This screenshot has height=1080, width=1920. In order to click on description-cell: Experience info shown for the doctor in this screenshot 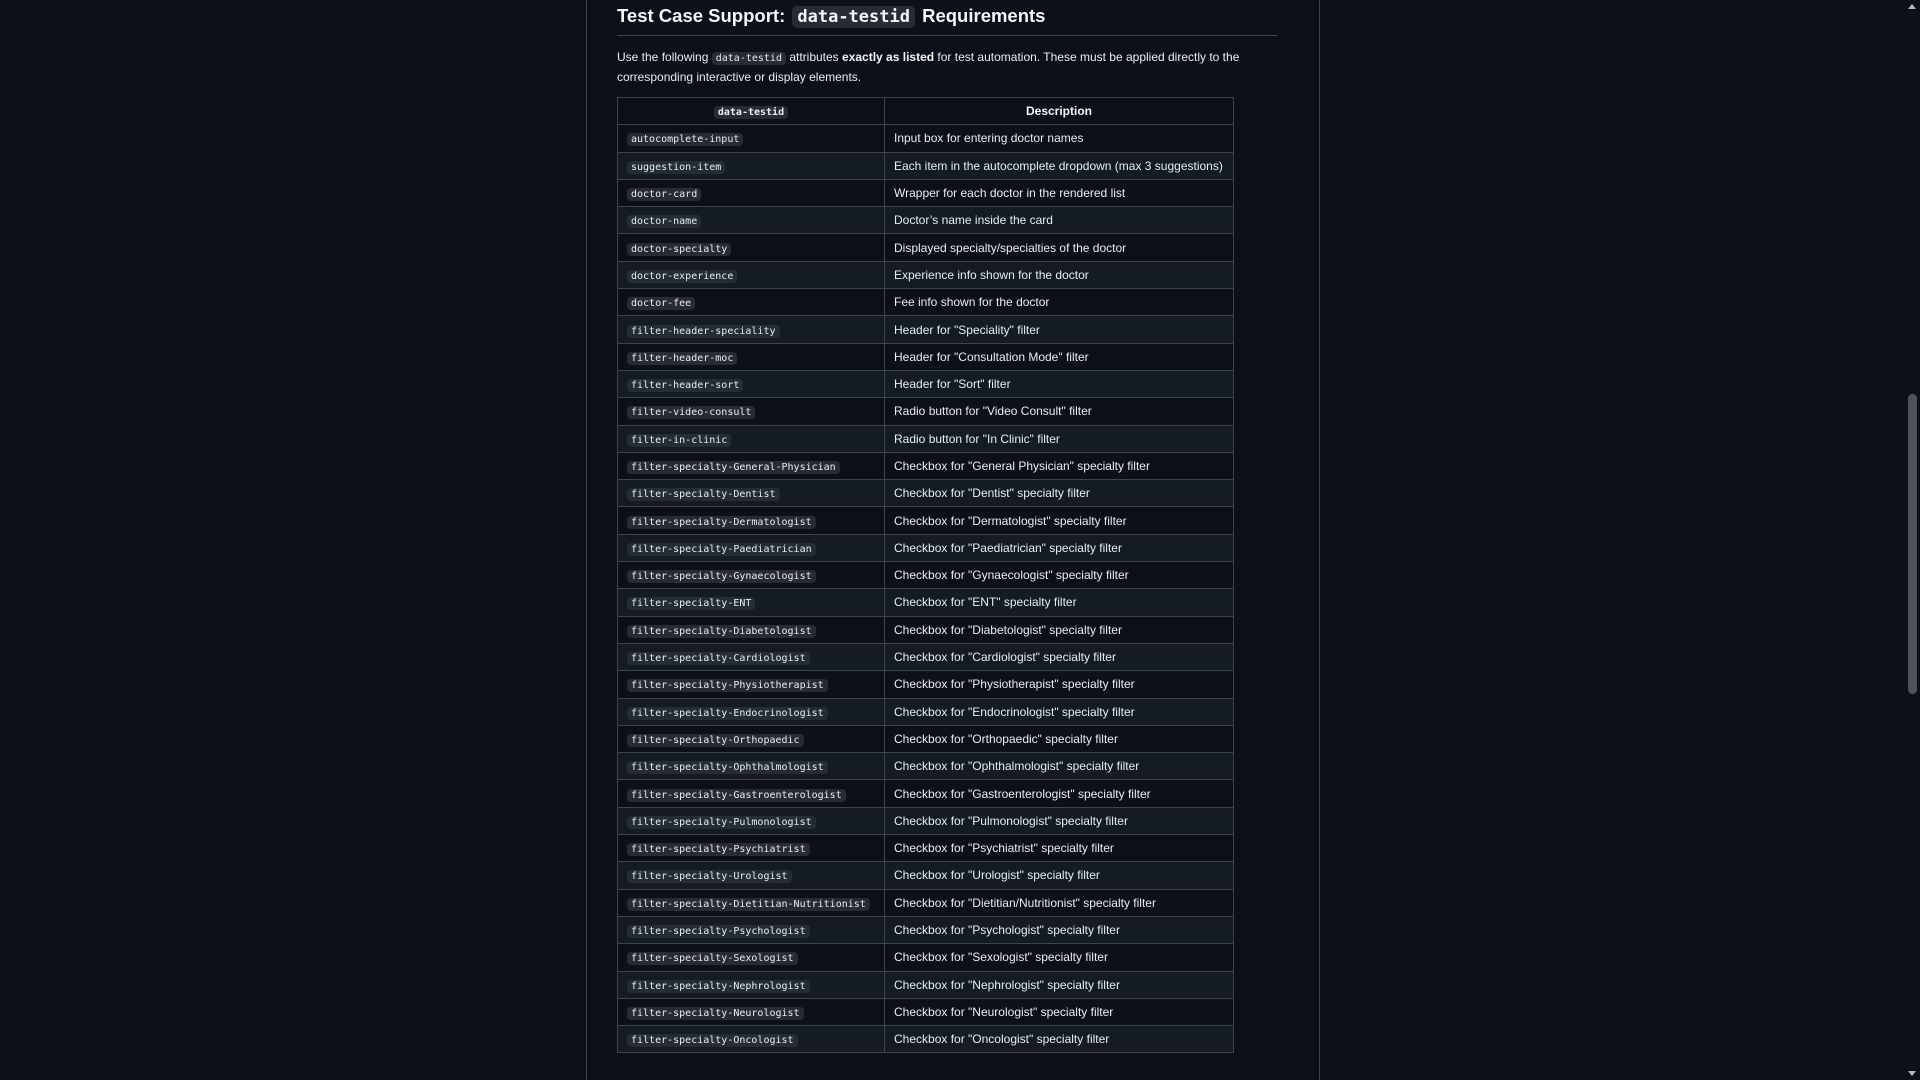, I will do `click(1059, 275)`.